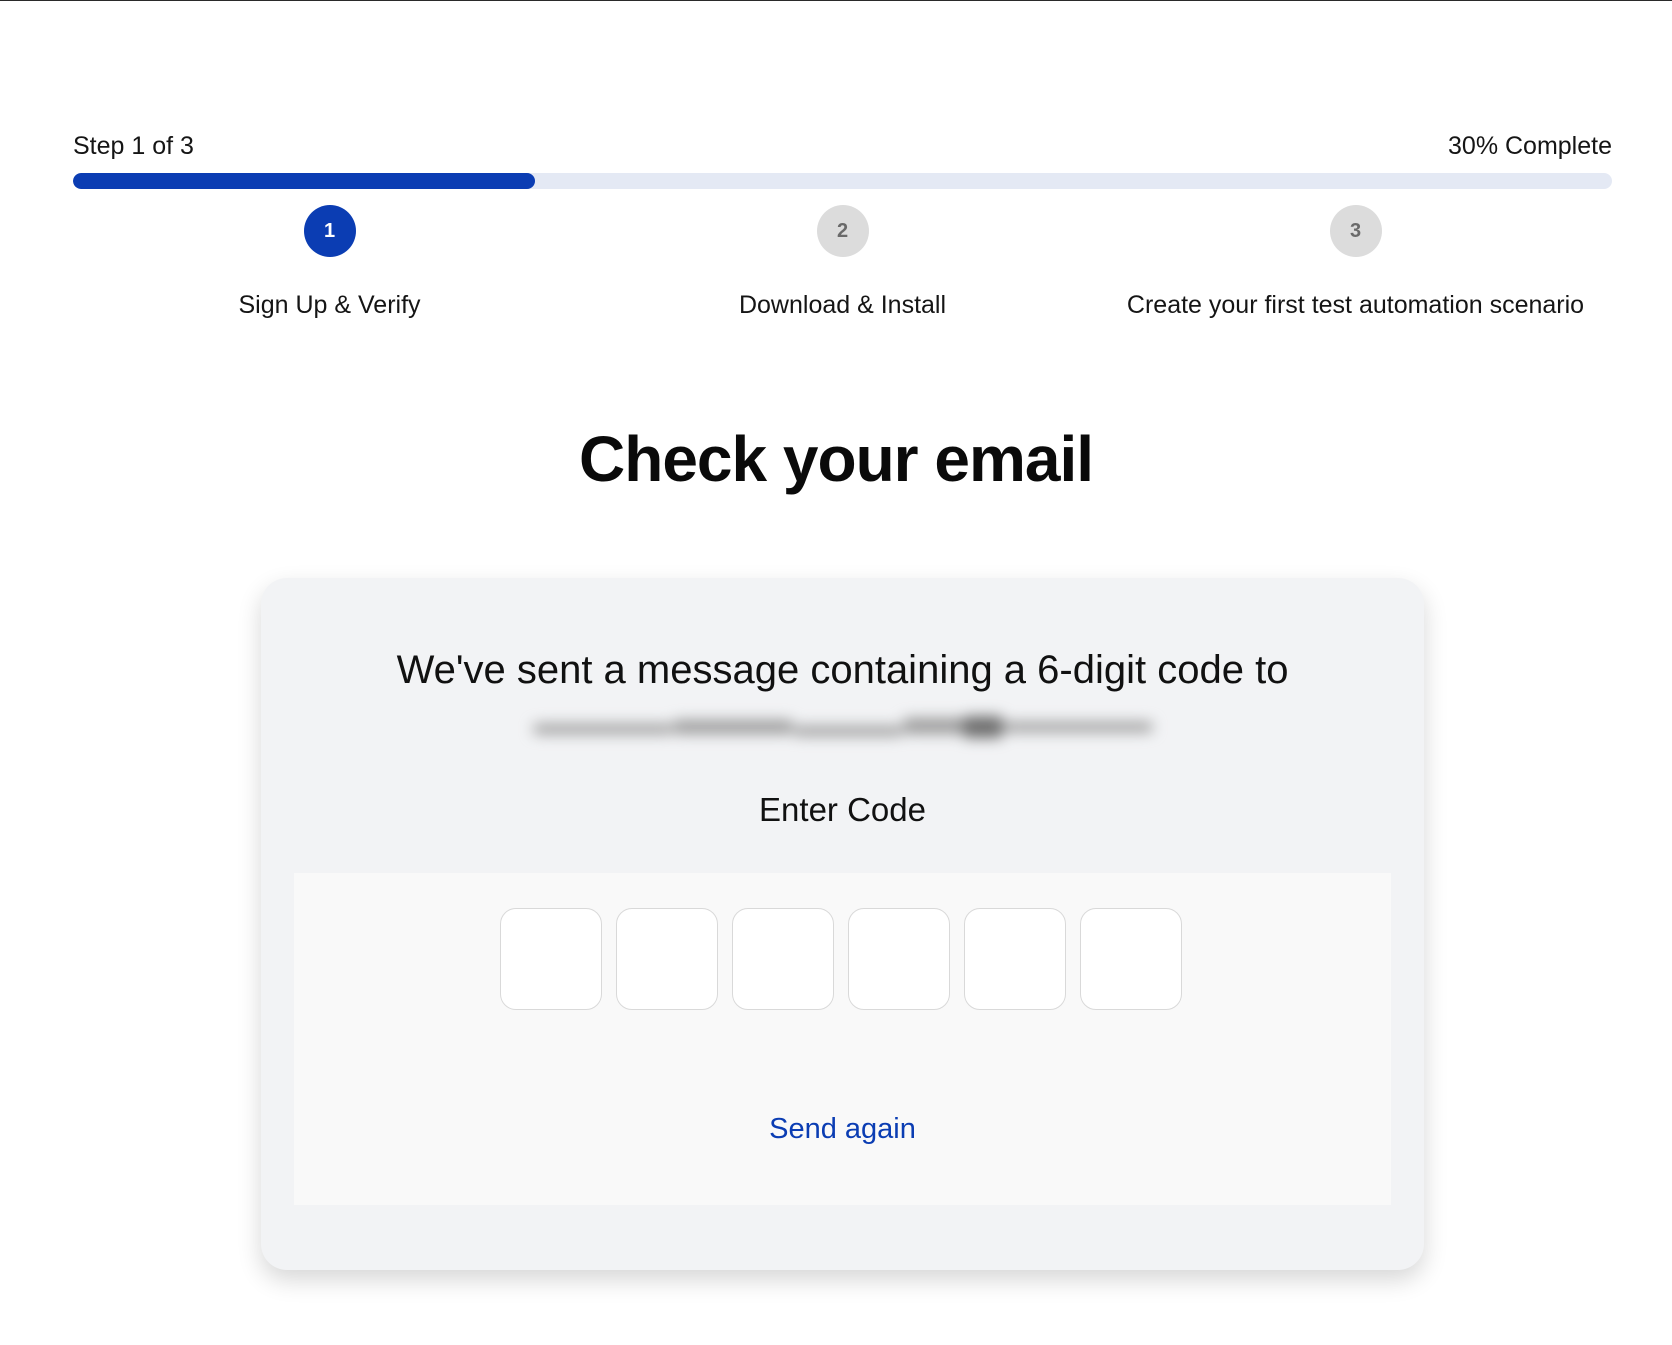  What do you see at coordinates (843, 730) in the screenshot?
I see `redacted-email-address` at bounding box center [843, 730].